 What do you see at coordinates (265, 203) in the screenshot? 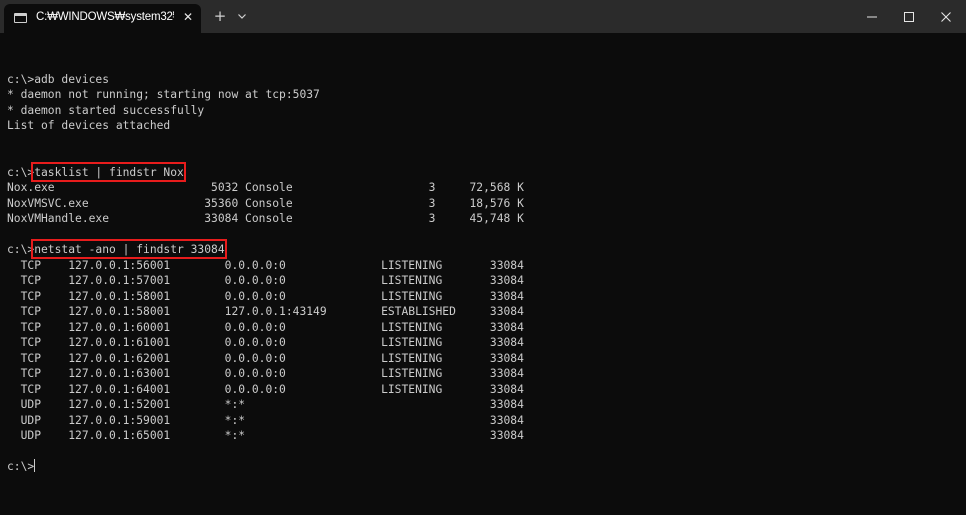
I see `output-line: NoxVMSVC.exe 35360 Console 3 18,576 K` at bounding box center [265, 203].